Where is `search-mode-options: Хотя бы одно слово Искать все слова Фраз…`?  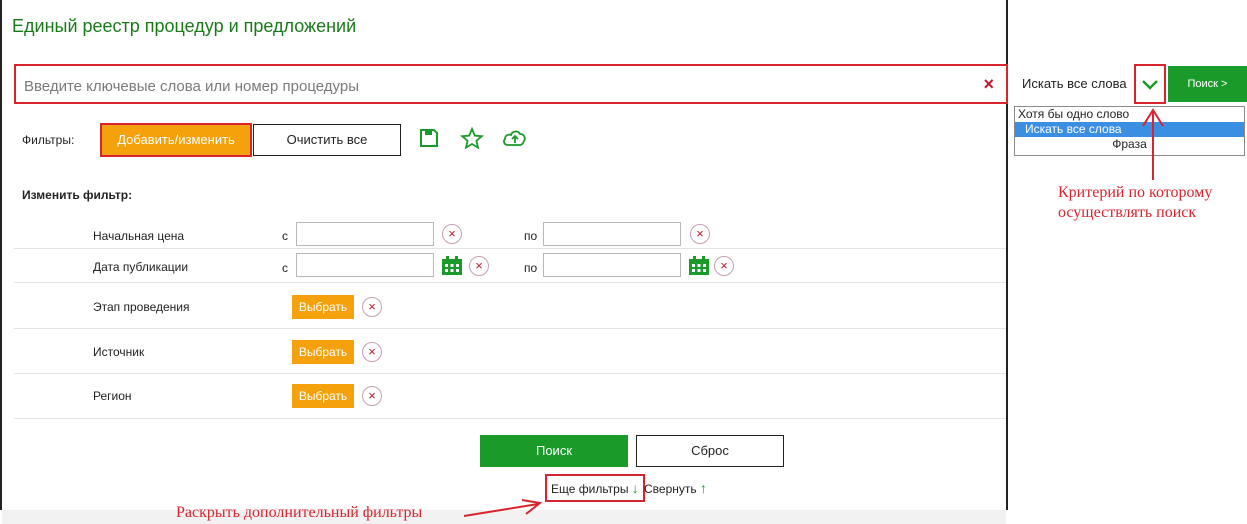 search-mode-options: Хотя бы одно слово Искать все слова Фраз… is located at coordinates (1129, 131).